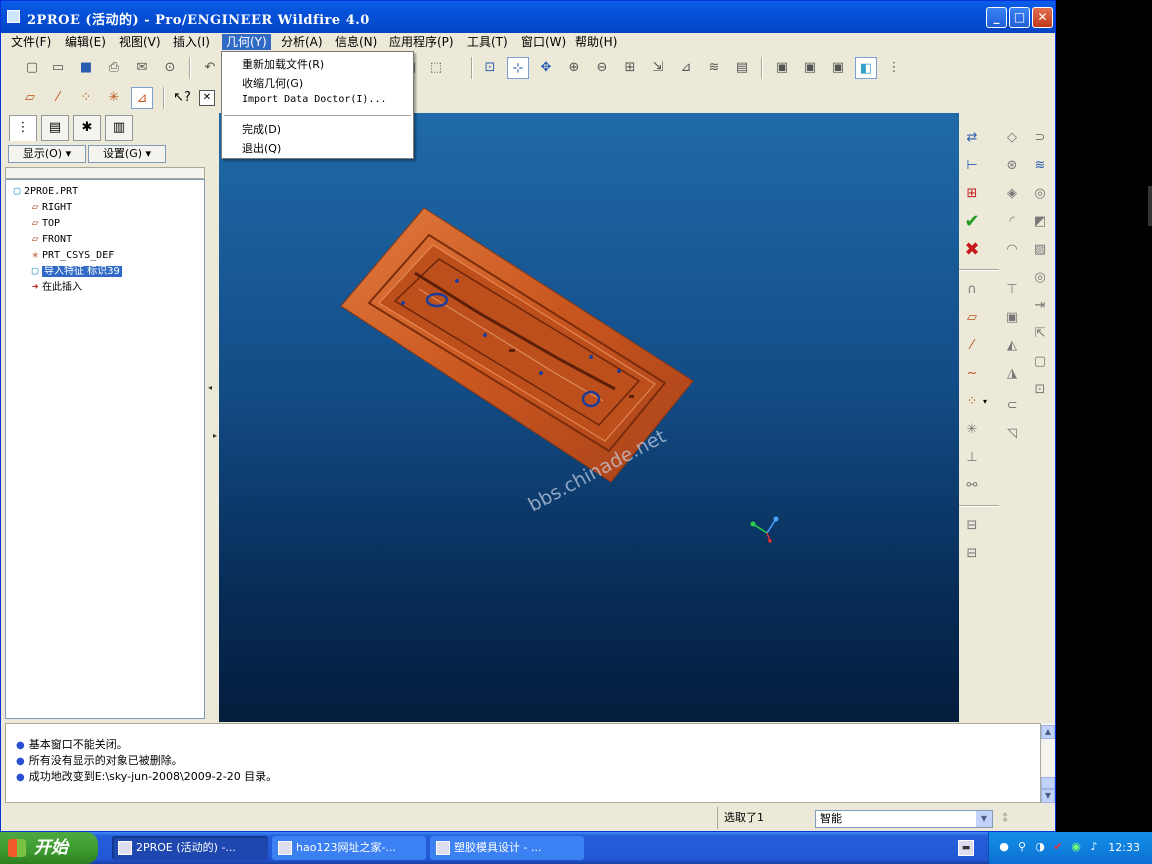 The image size is (1152, 864). Describe the element at coordinates (1012, 434) in the screenshot. I see `boundary-blend-icon: ◹` at that location.